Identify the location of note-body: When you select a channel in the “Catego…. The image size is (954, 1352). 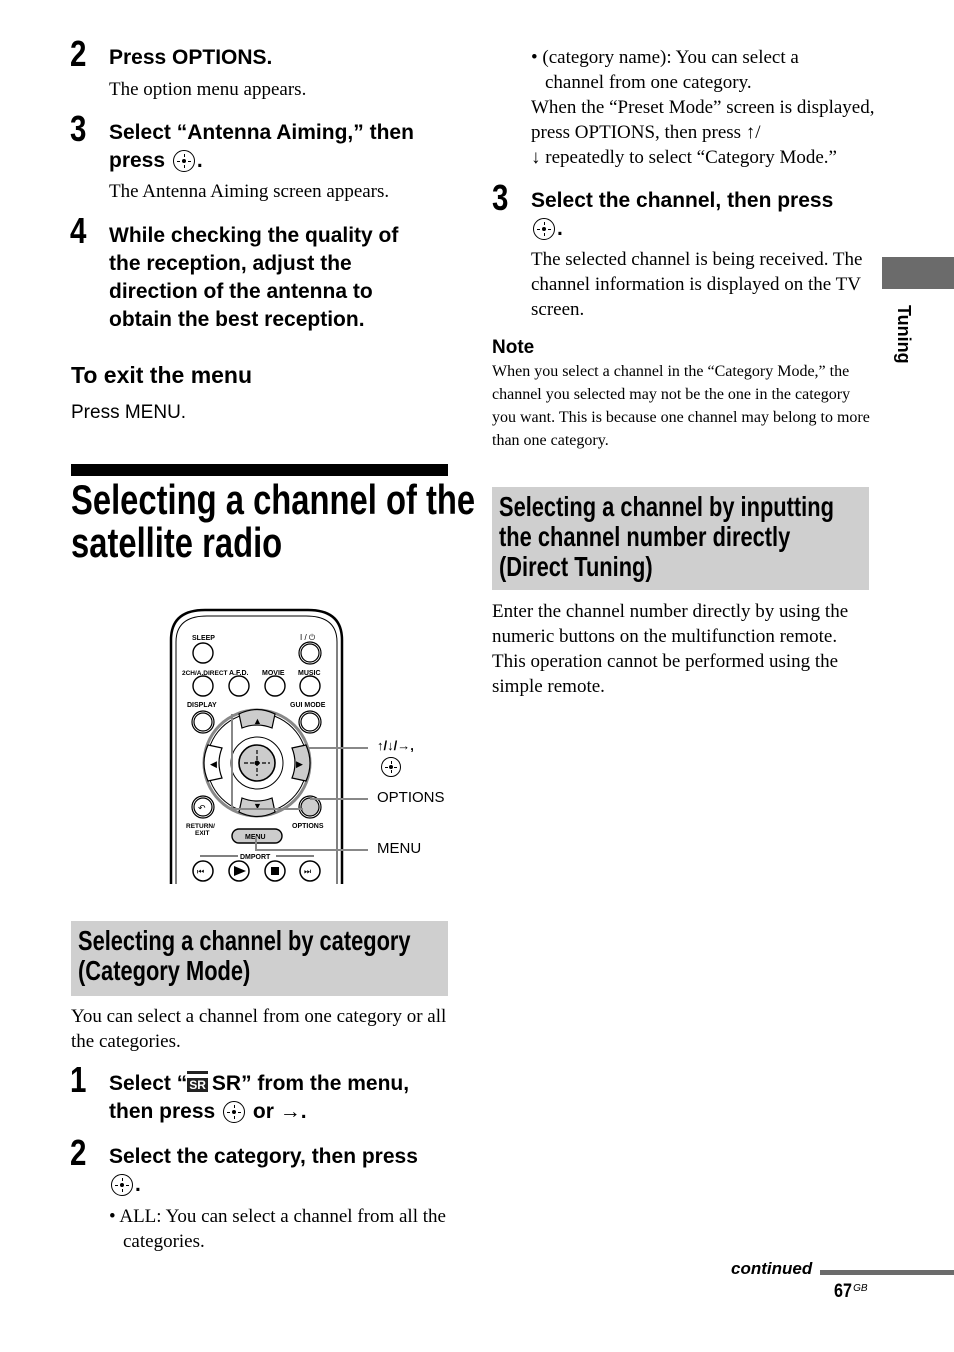
(681, 406).